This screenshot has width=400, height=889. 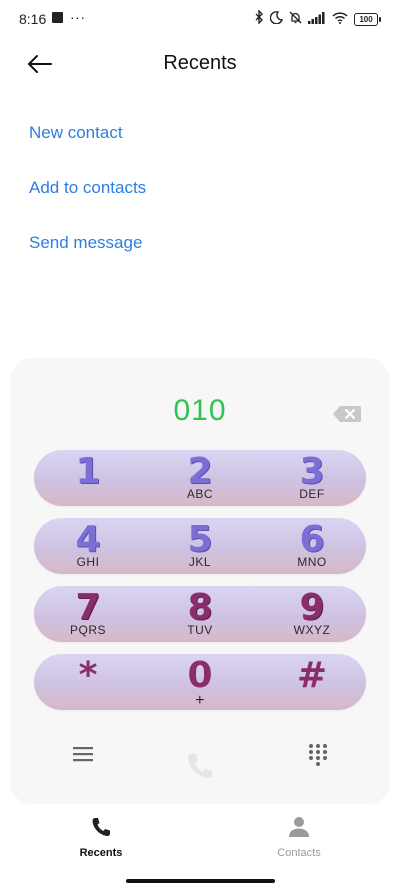 I want to click on keypad-row: 7 PQRS 8 TUV 9 WXYZ, so click(x=200, y=614).